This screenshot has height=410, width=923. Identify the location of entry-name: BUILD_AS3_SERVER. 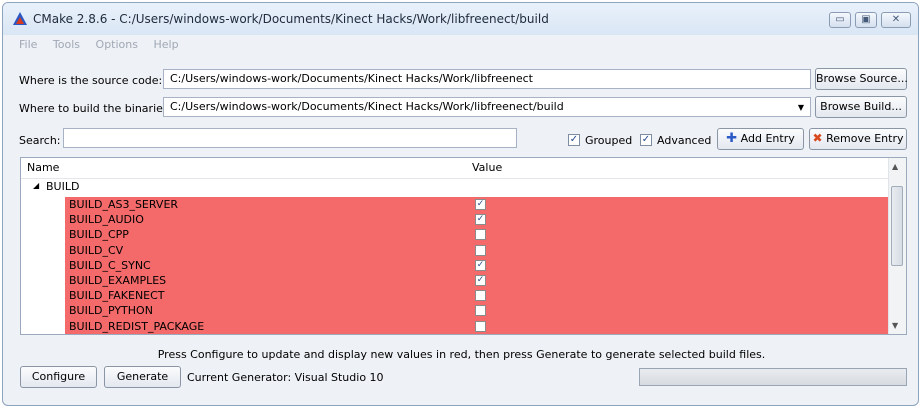
(124, 204).